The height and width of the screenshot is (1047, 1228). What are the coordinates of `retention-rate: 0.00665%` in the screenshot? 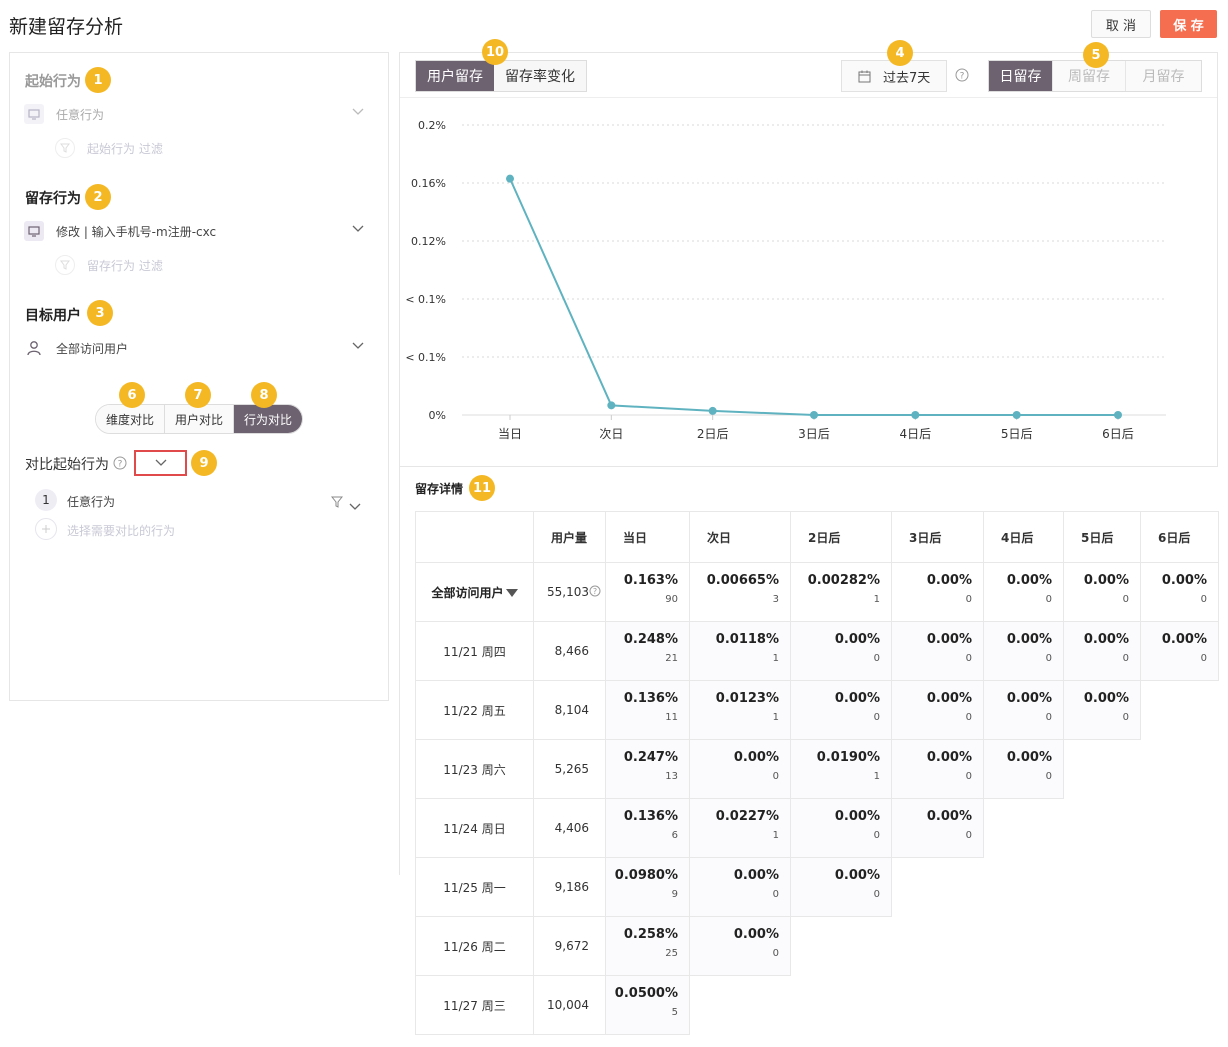 It's located at (742, 580).